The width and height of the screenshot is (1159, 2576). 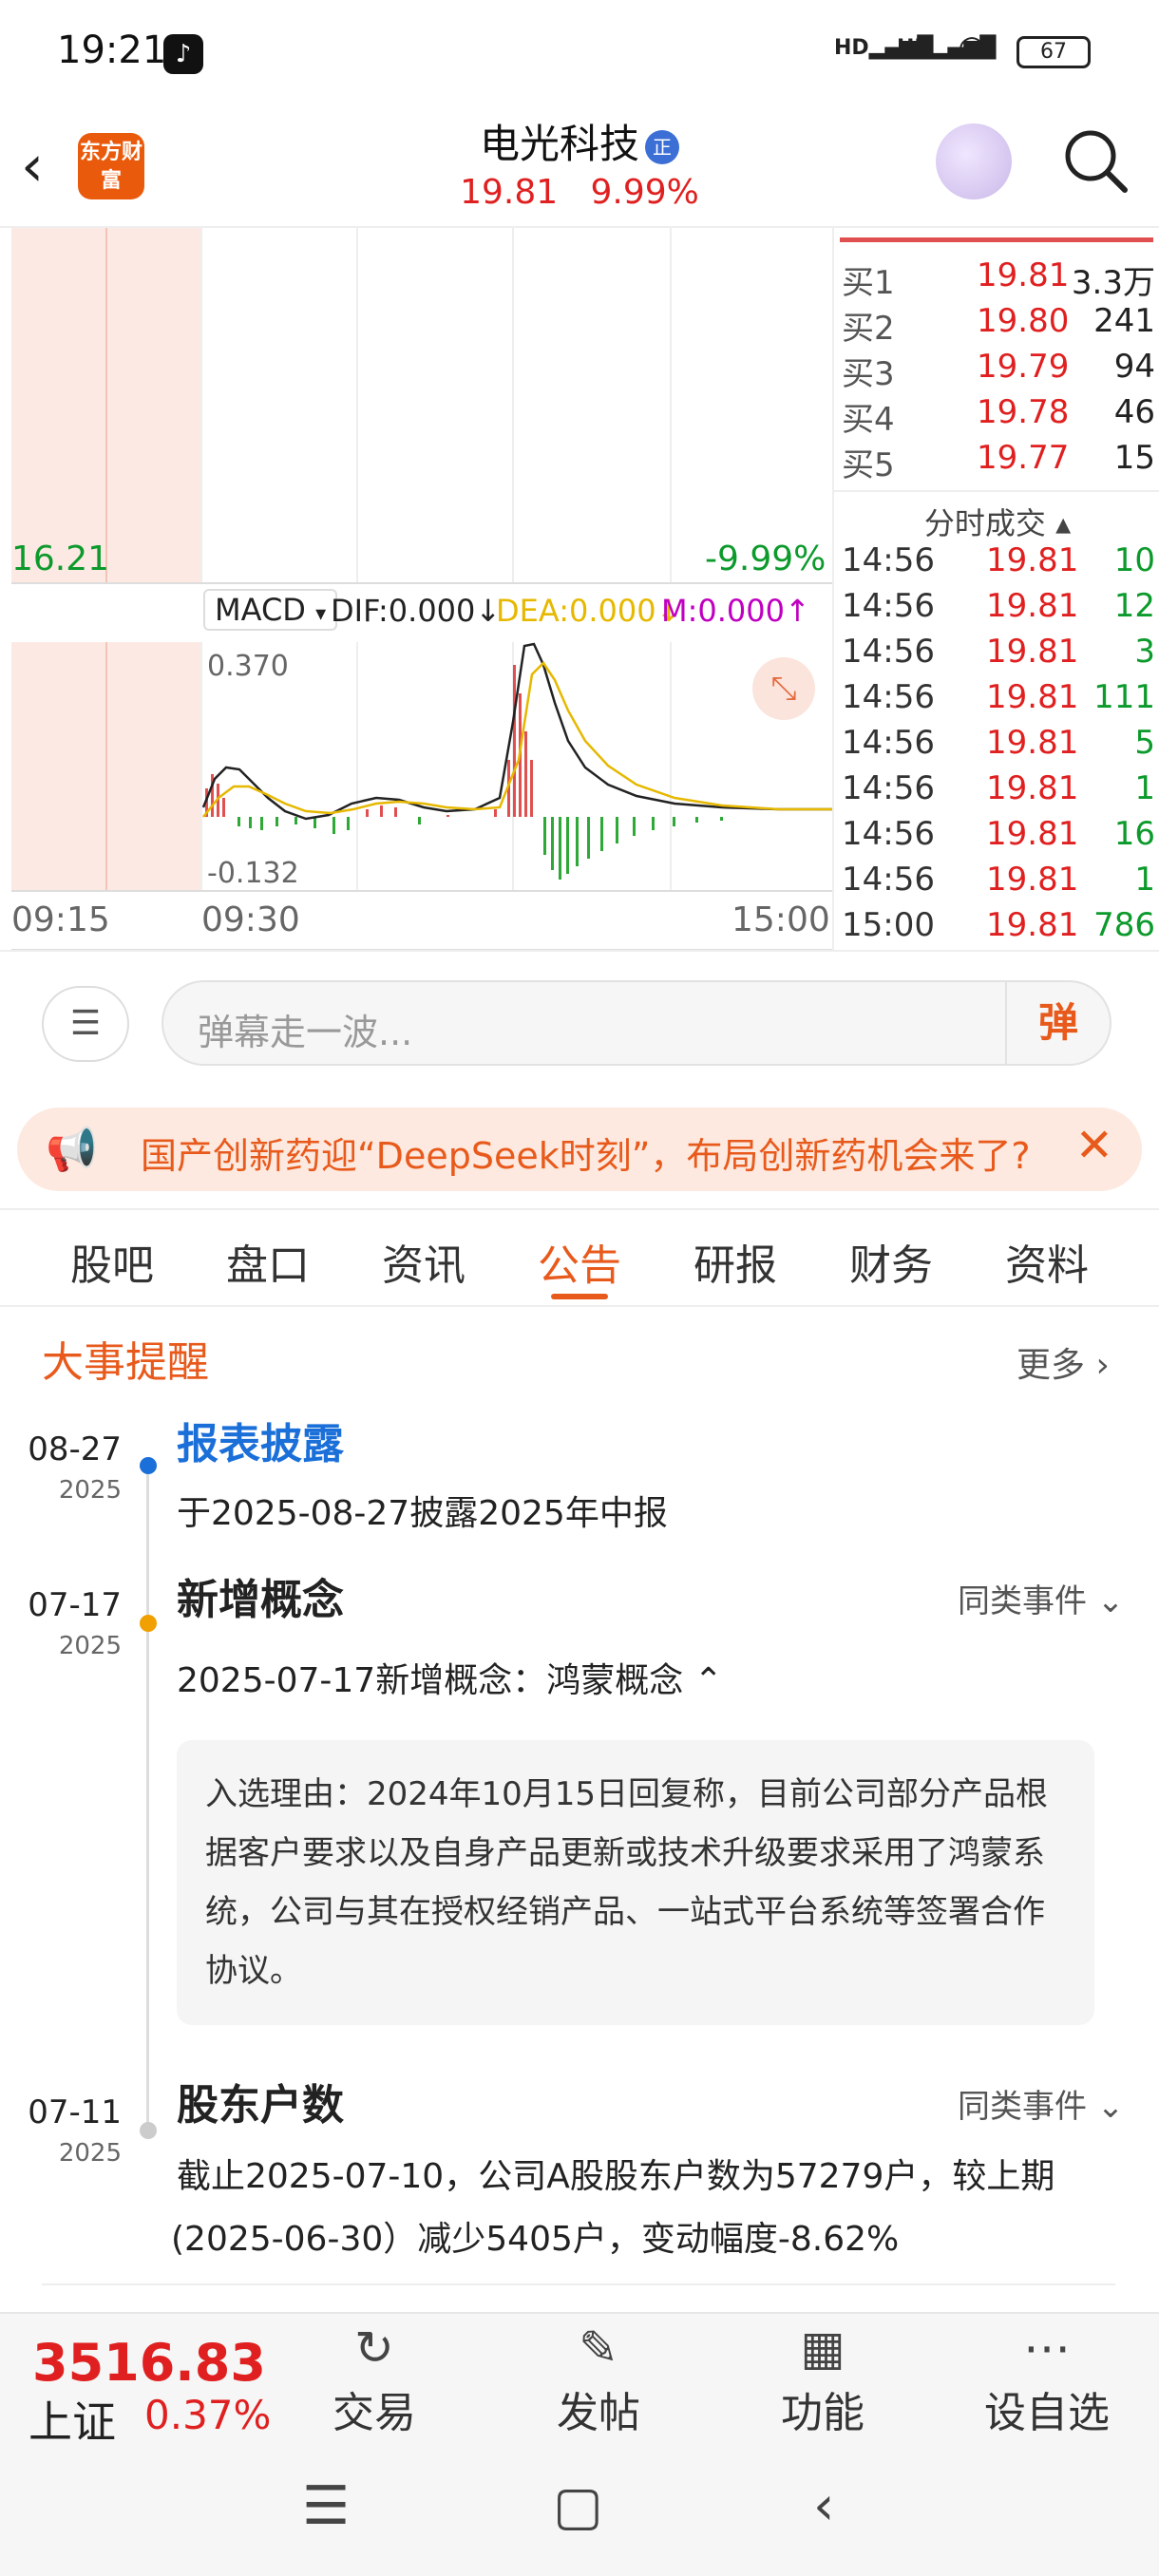 What do you see at coordinates (60, 919) in the screenshot?
I see `time-start-label: 09:15` at bounding box center [60, 919].